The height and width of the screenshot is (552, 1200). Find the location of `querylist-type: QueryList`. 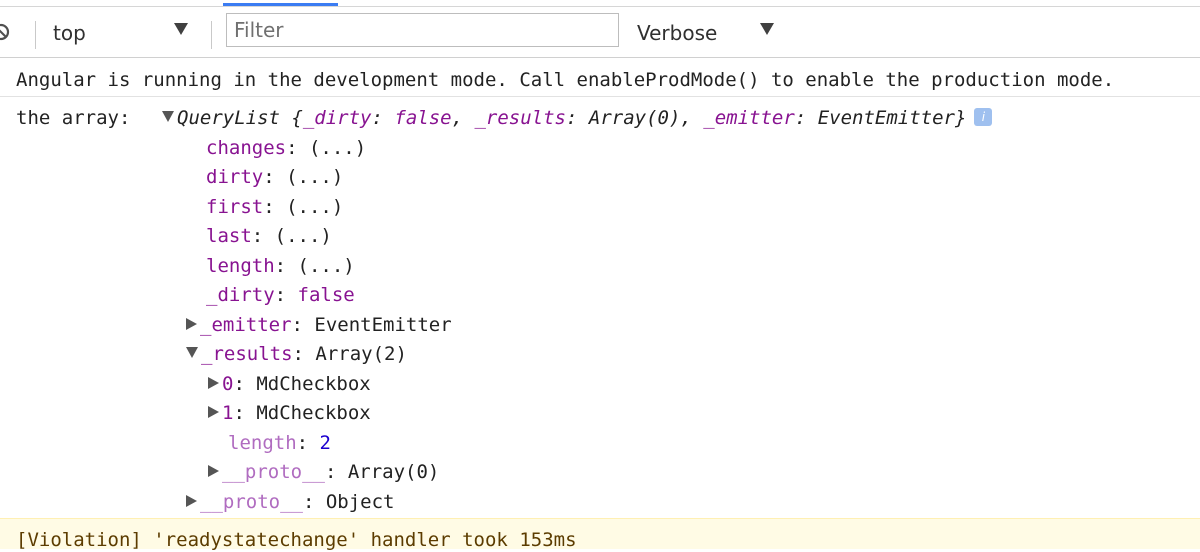

querylist-type: QueryList is located at coordinates (228, 118).